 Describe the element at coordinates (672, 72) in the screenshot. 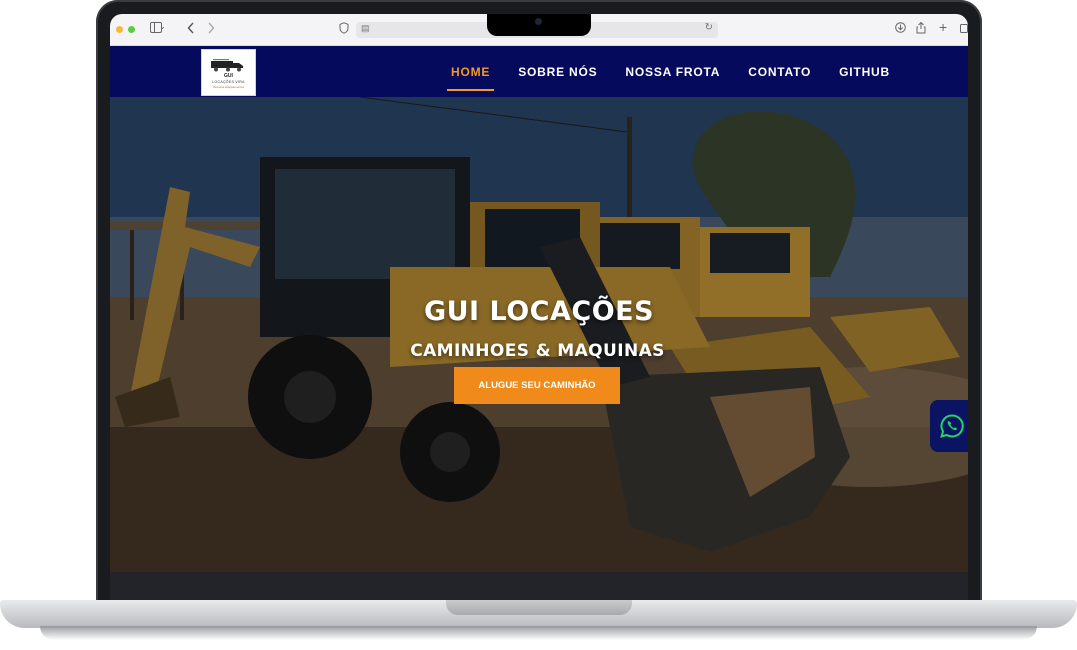

I see `nav-item-nossa-frota: NOSSA FROTA` at that location.